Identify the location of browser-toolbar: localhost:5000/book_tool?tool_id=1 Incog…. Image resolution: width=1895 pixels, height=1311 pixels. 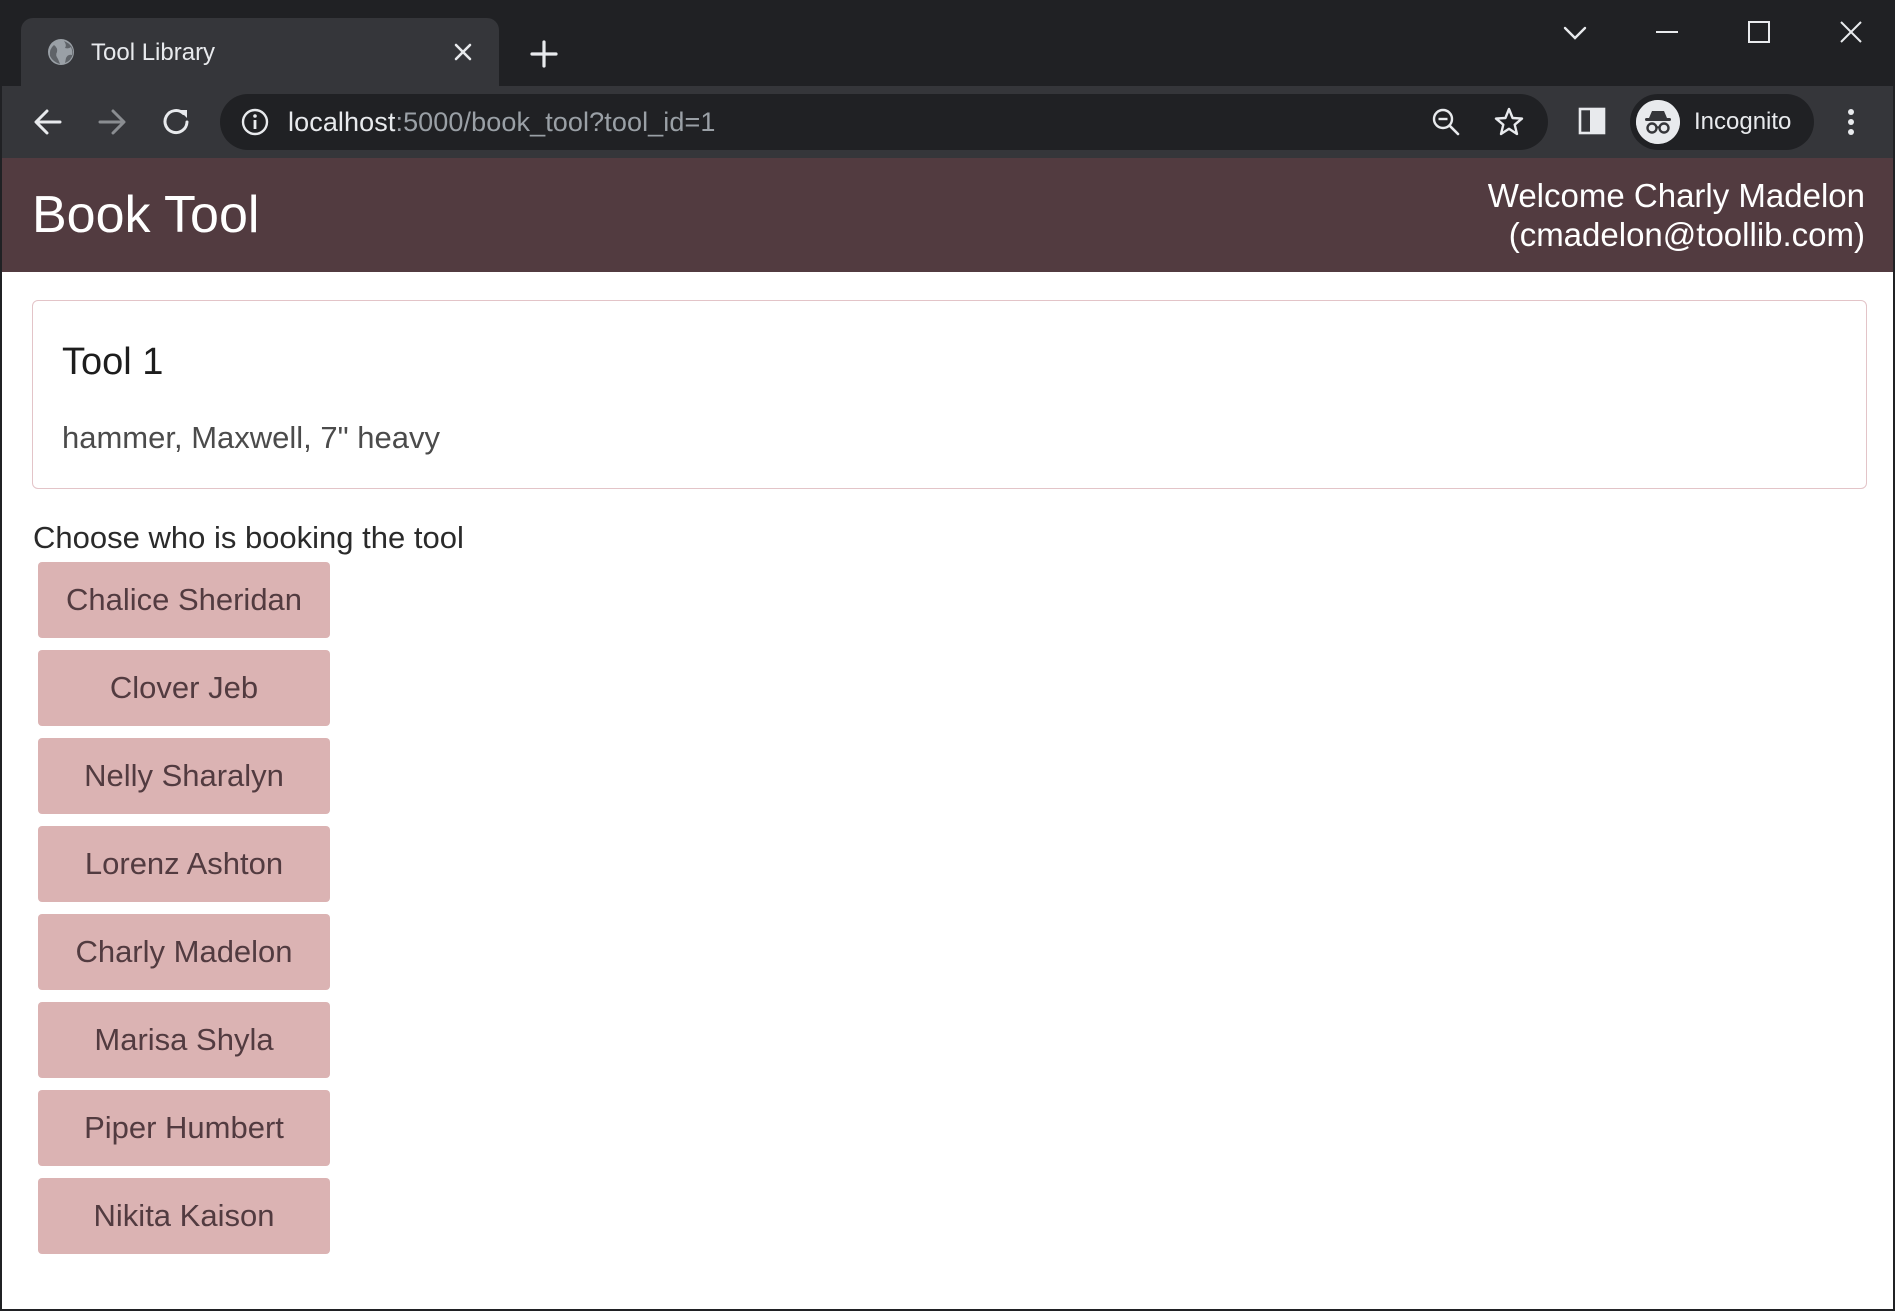
(947, 122).